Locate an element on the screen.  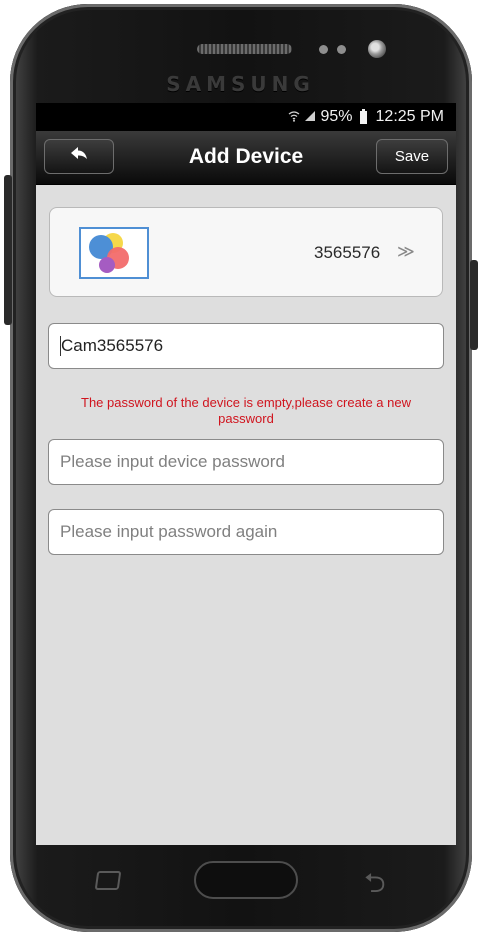
save-button: Save is located at coordinates (412, 156).